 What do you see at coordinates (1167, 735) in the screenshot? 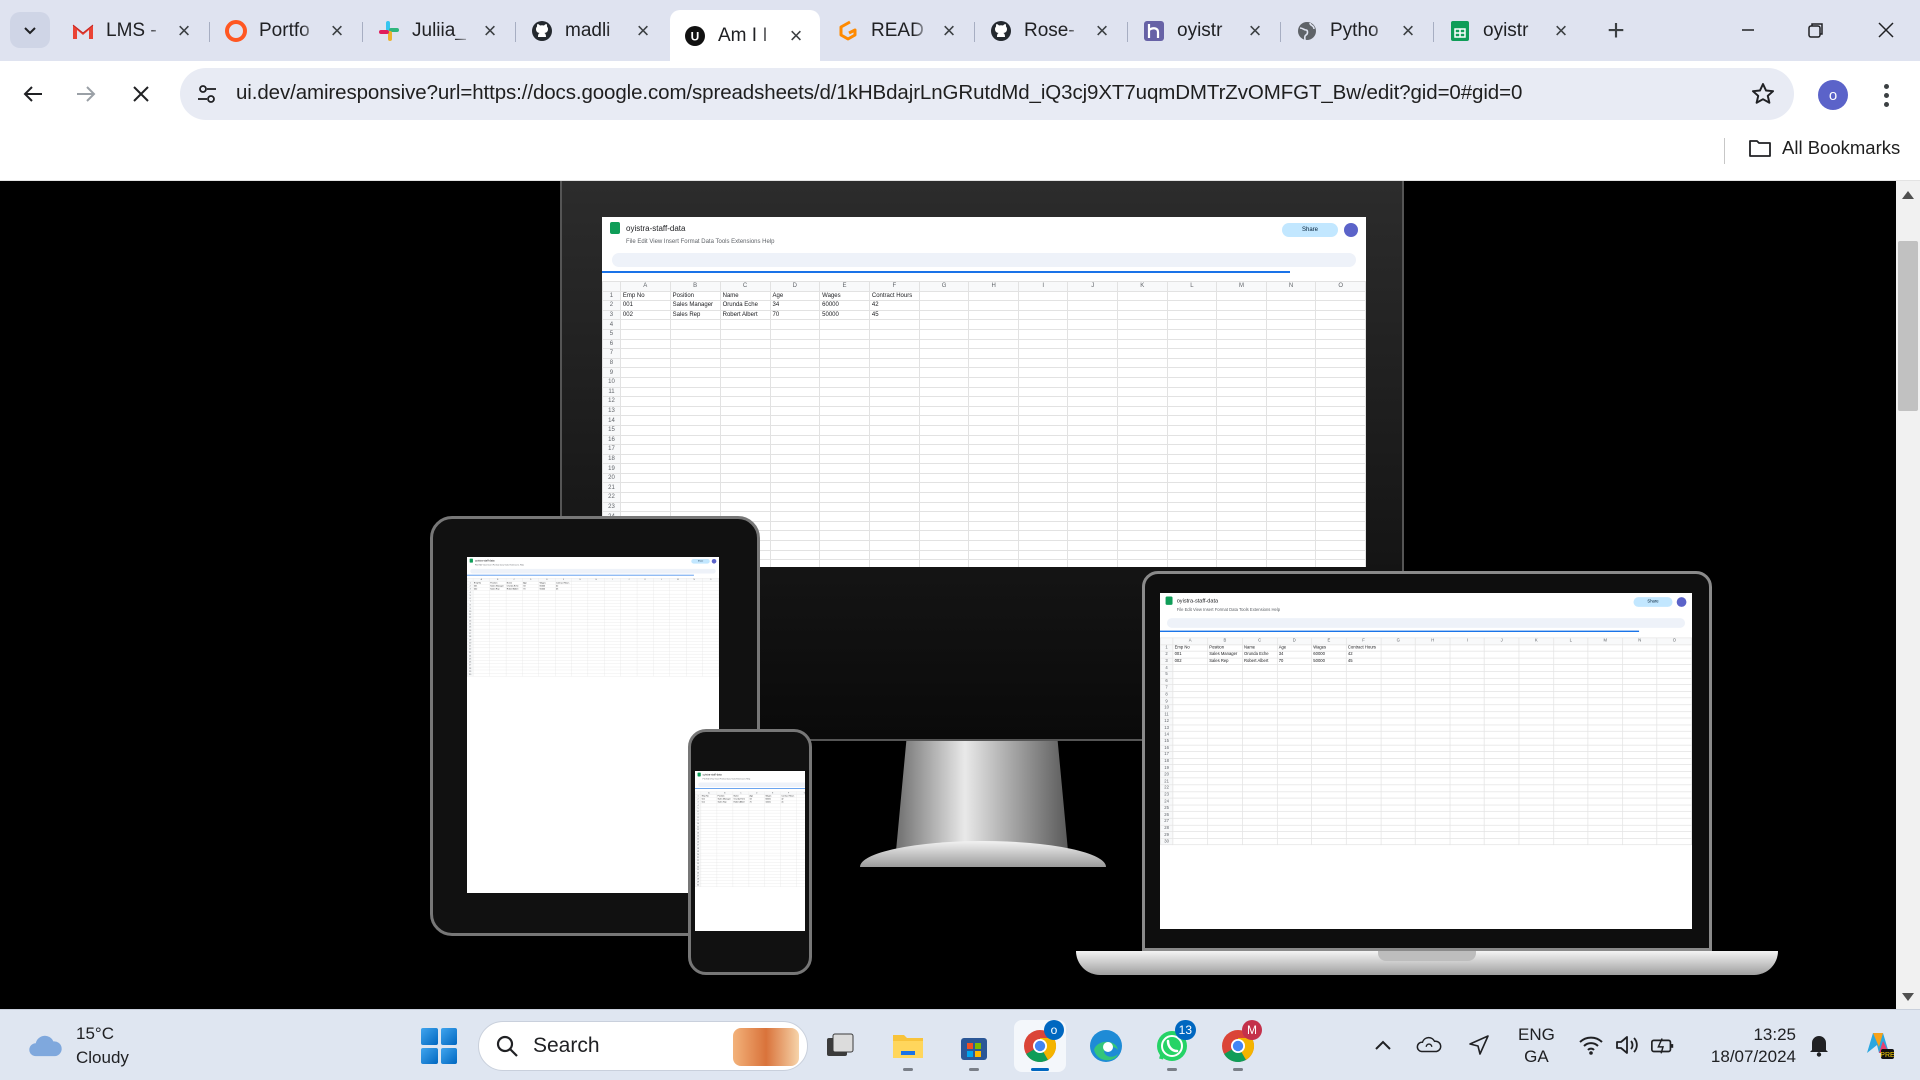
I see `row-number: 14` at bounding box center [1167, 735].